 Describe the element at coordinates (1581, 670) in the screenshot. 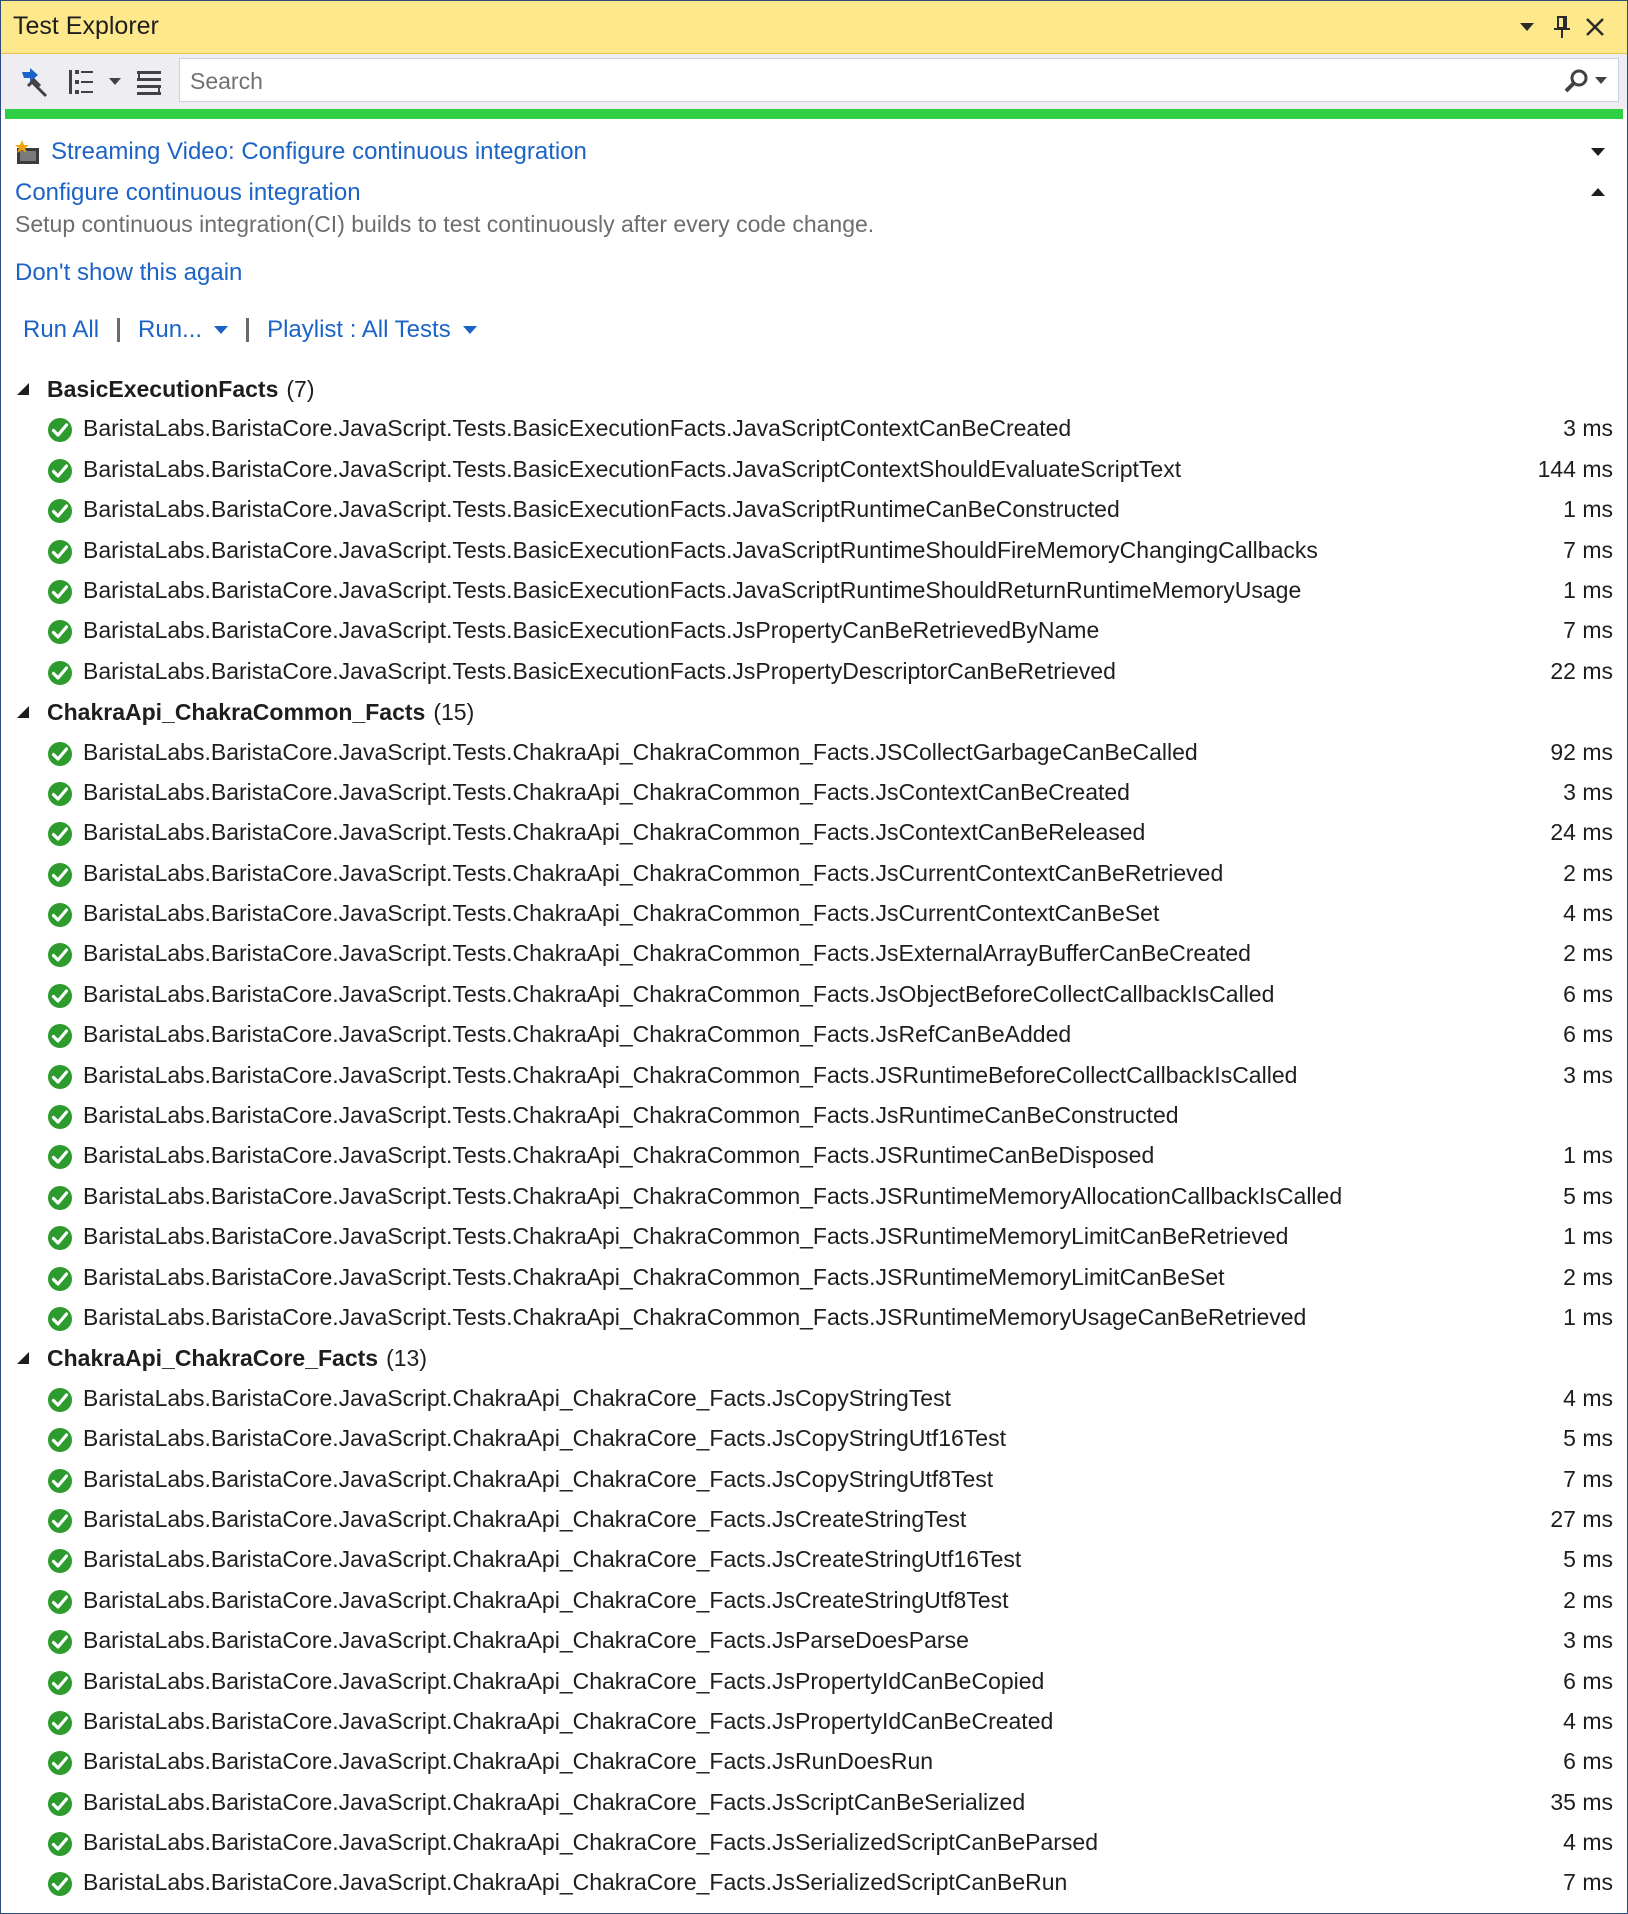

I see `test-duration: 22 ms` at that location.